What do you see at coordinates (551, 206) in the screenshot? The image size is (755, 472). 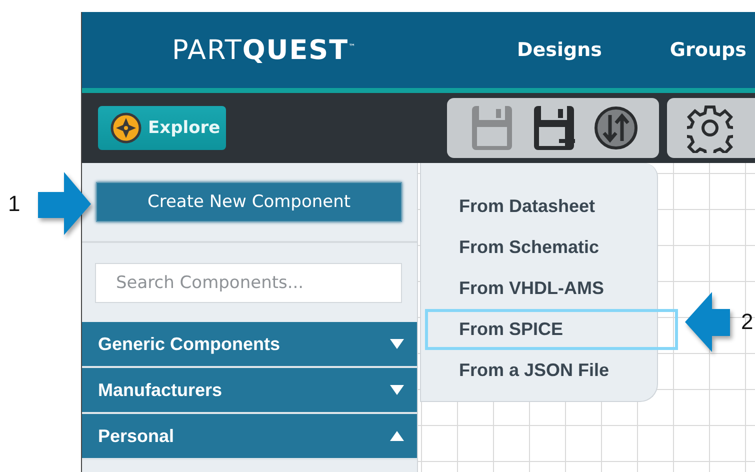 I see `menu-item: From Datasheet` at bounding box center [551, 206].